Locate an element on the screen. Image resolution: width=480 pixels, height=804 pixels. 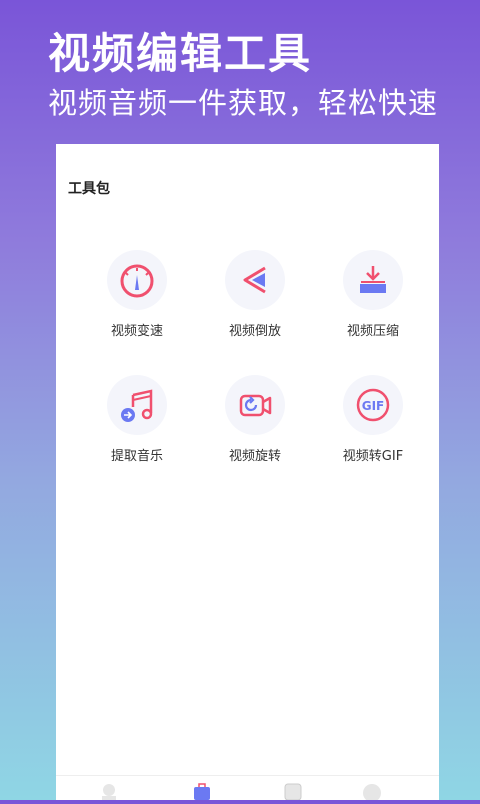
tool-video-to-gif: GIF 视频转GIF is located at coordinates (373, 419).